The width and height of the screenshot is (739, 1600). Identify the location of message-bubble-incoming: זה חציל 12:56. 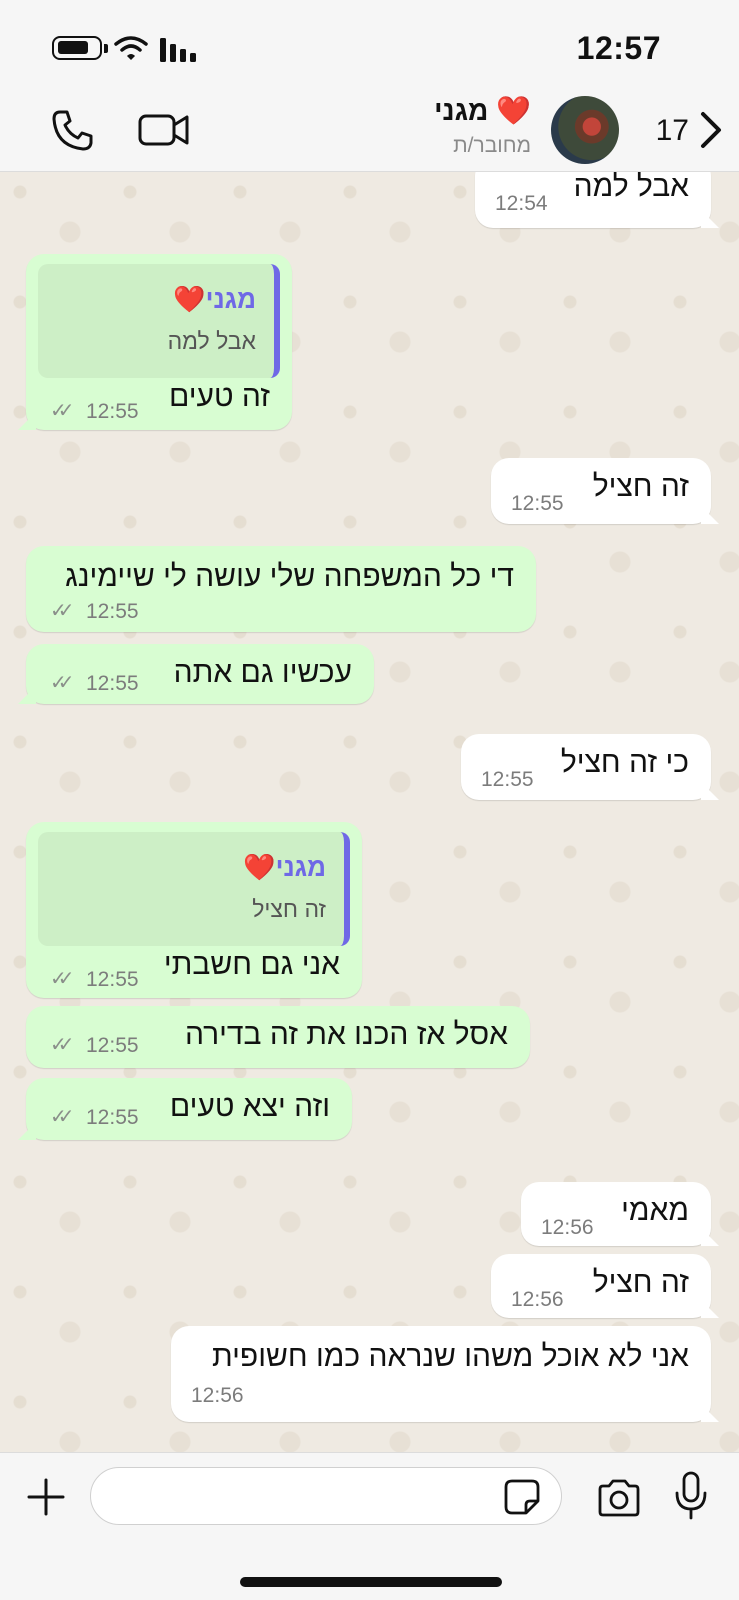
(601, 1286).